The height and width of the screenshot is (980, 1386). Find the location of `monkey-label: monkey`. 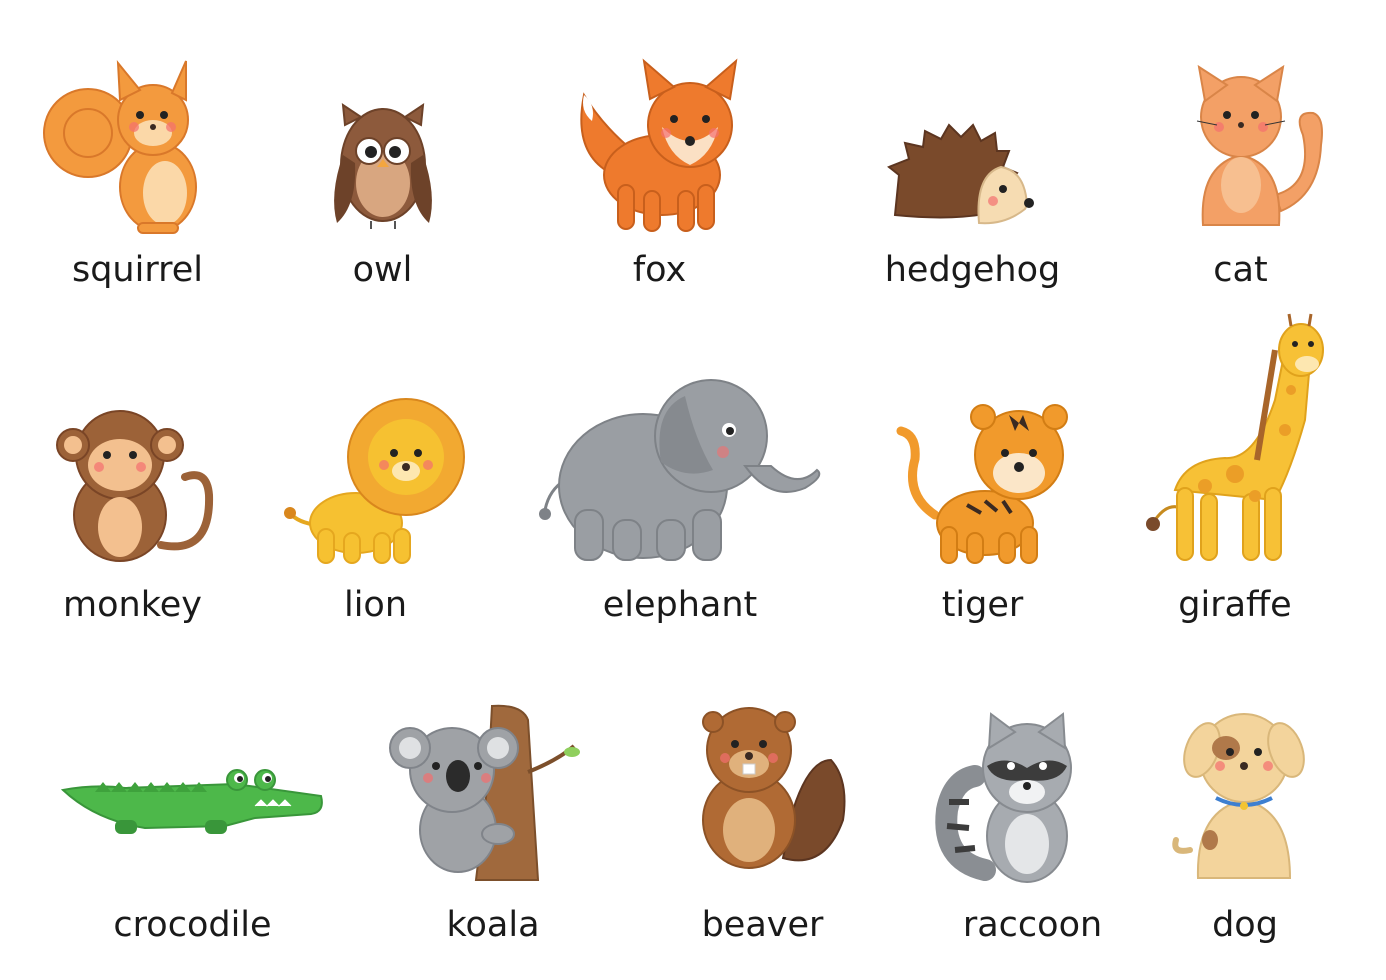

monkey-label: monkey is located at coordinates (132, 605).